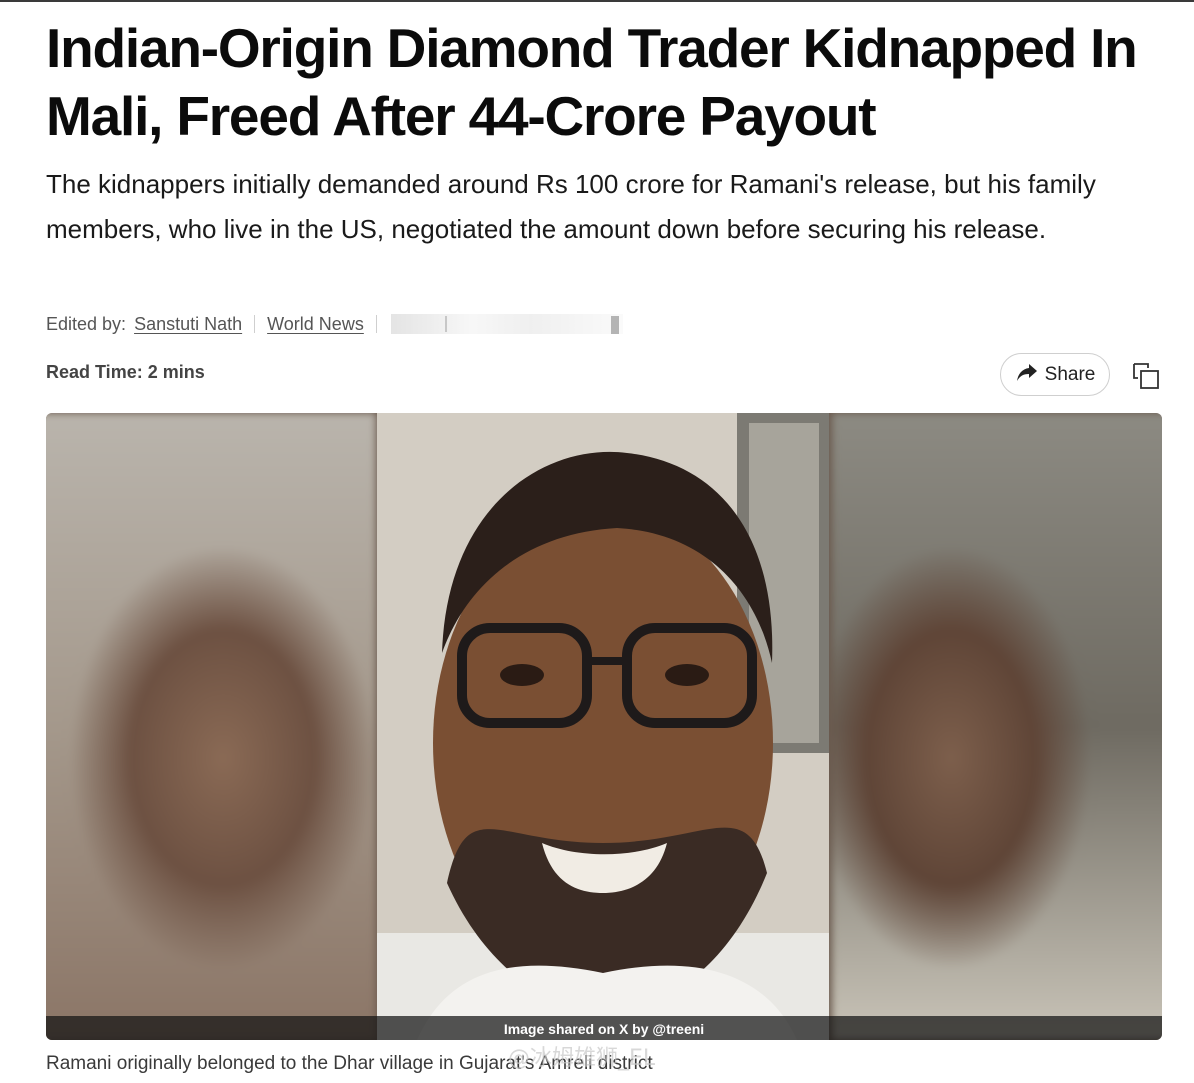 This screenshot has width=1194, height=1083. Describe the element at coordinates (188, 324) in the screenshot. I see `editor-link: Sanstuti Nath` at that location.